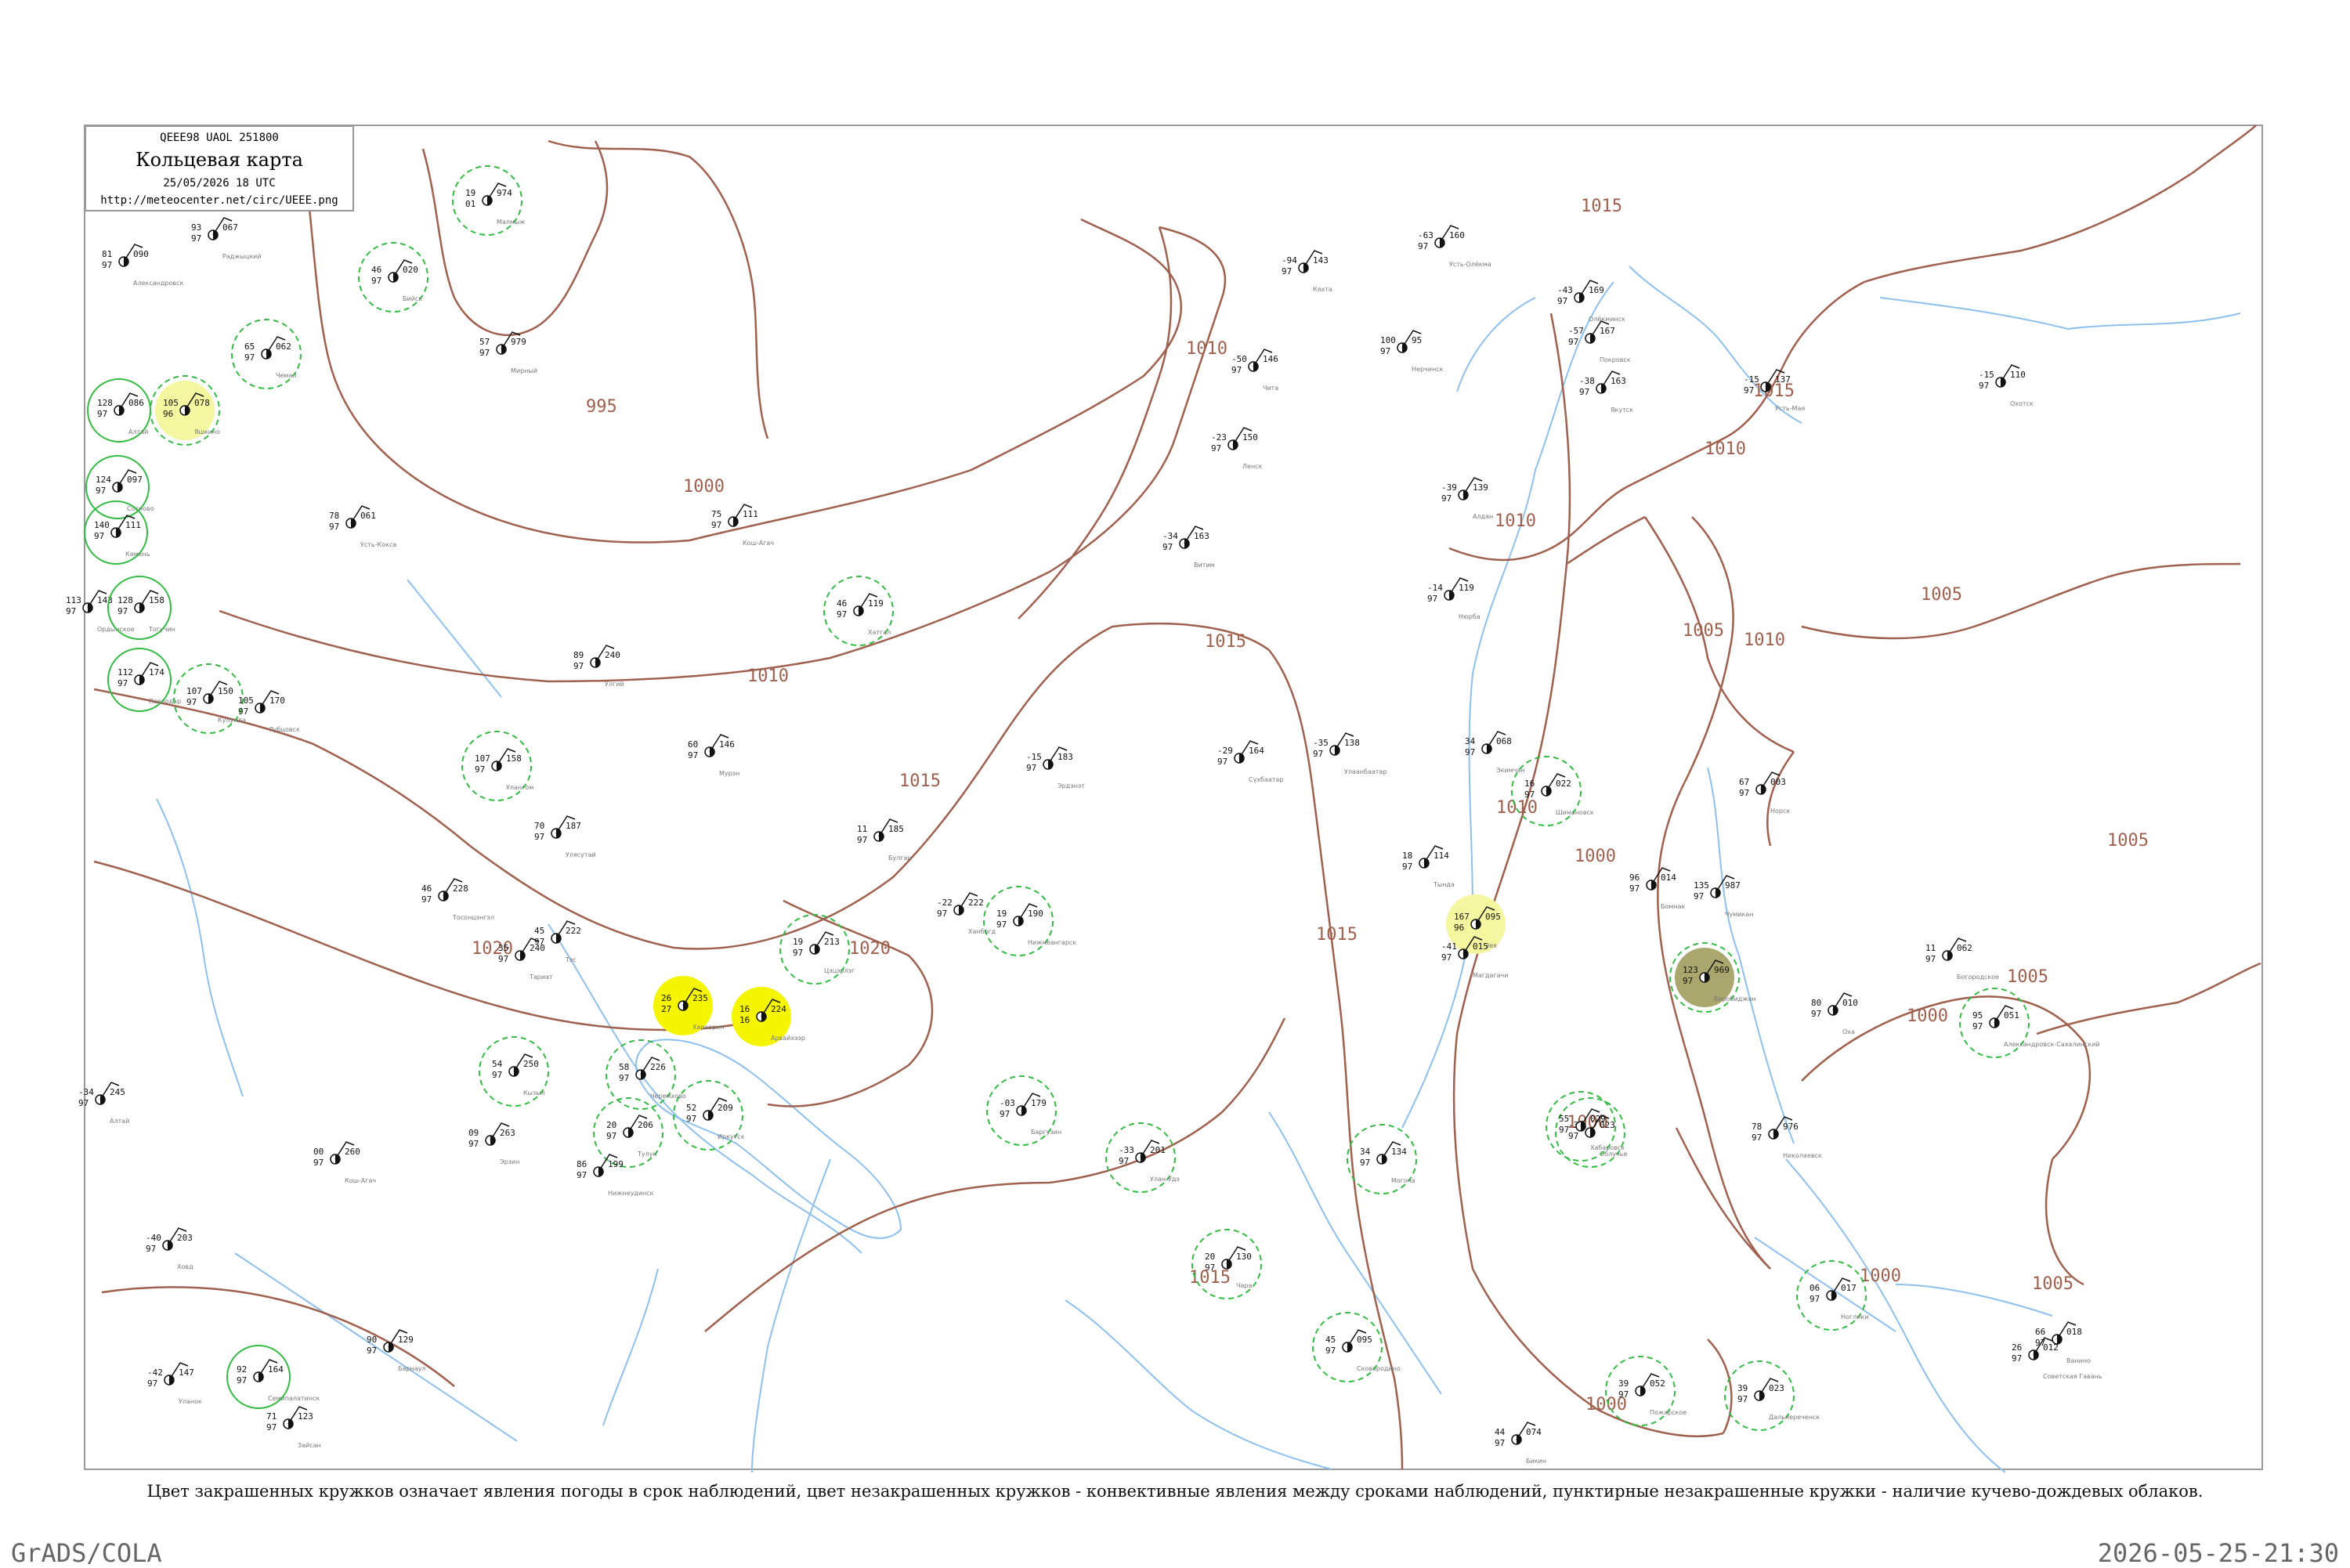  Describe the element at coordinates (1289, 260) in the screenshot. I see `station-temperature: -94` at that location.